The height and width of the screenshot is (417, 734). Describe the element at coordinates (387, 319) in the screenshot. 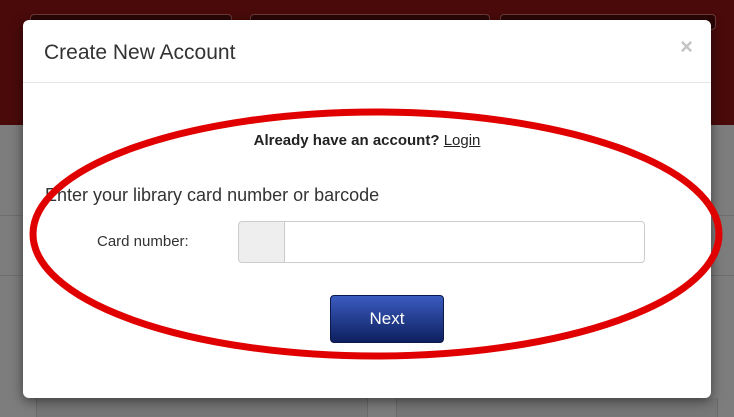

I see `next-button: Next` at that location.